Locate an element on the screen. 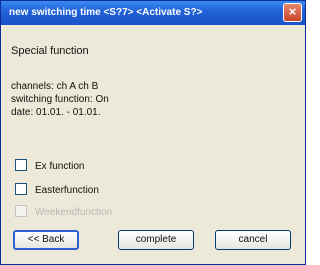 The image size is (320, 265). channels-text: channels: ch A ch B is located at coordinates (55, 86).